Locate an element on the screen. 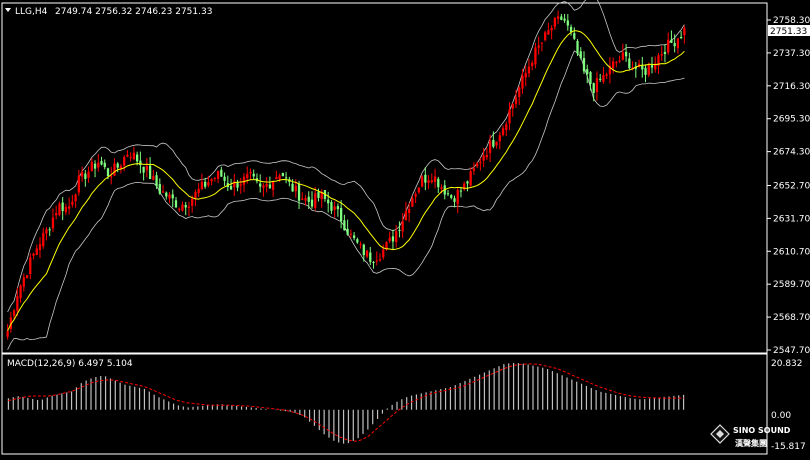  macd-signal is located at coordinates (346, 402).